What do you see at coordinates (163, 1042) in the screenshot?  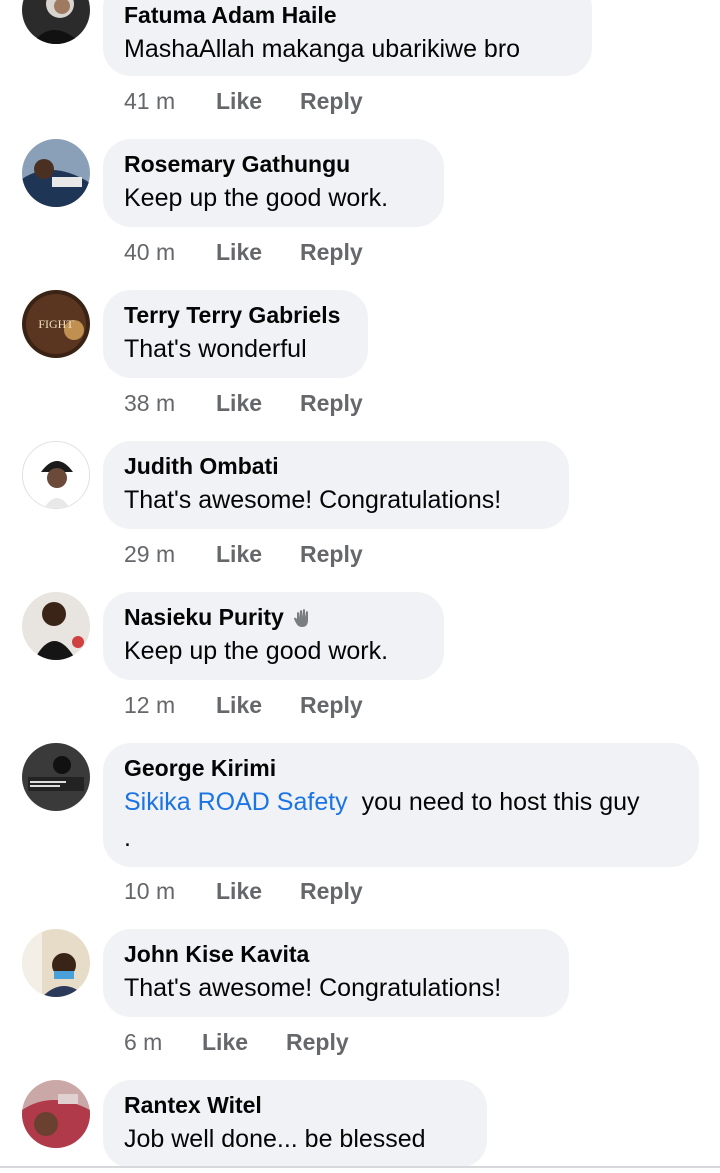 I see `comment-time: 6 m` at bounding box center [163, 1042].